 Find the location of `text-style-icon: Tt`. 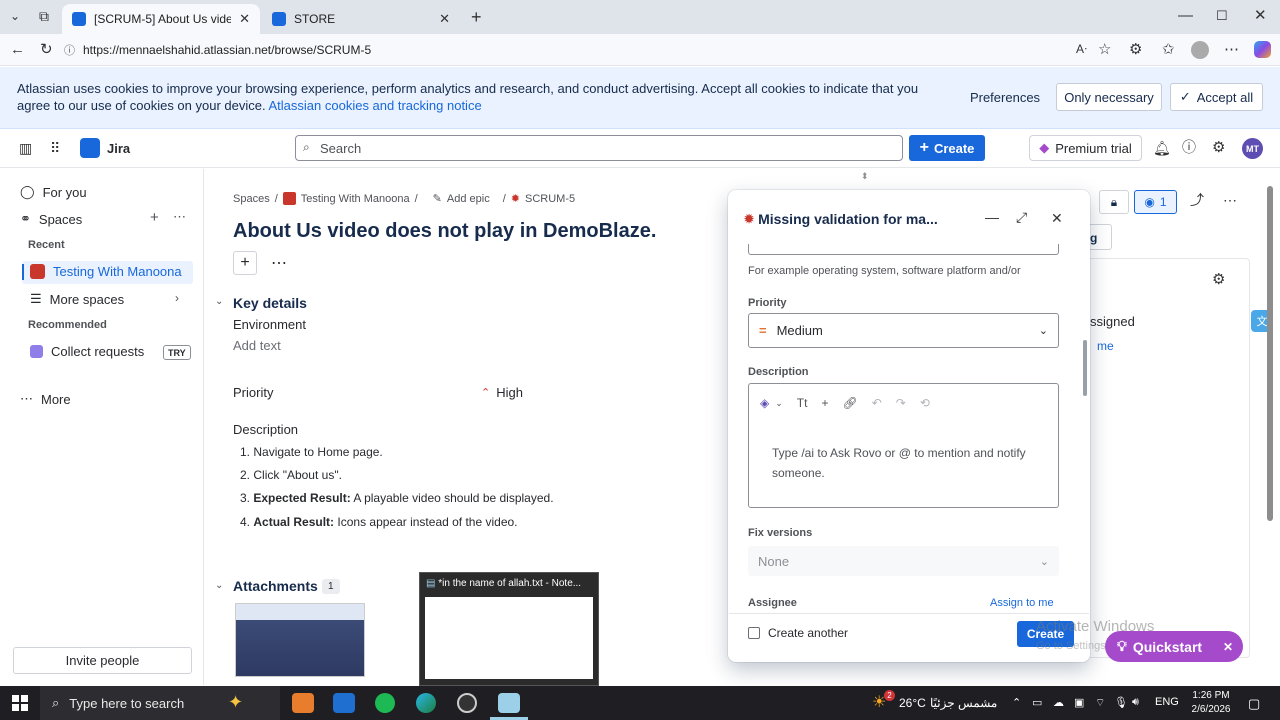

text-style-icon: Tt is located at coordinates (802, 403).